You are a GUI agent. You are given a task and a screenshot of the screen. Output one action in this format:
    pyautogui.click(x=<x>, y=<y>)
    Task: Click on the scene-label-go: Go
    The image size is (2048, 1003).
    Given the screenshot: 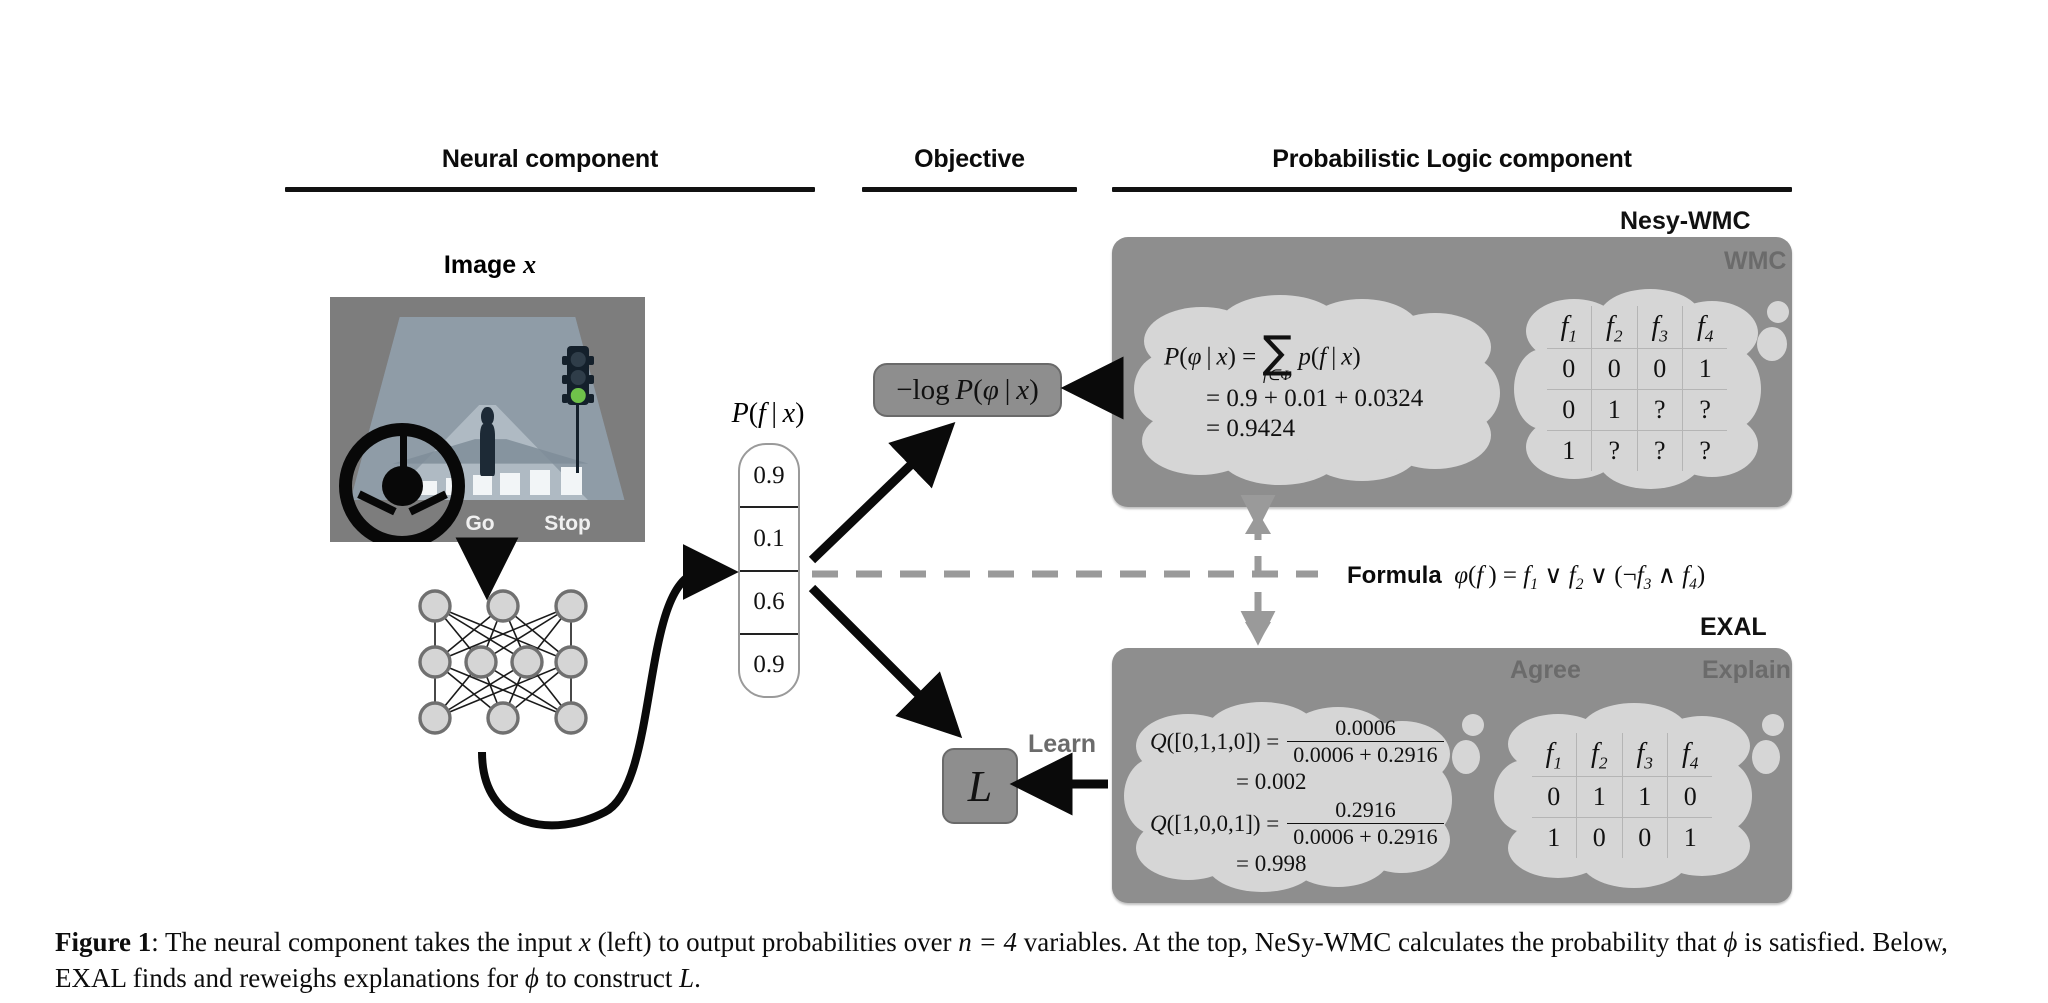 What is the action you would take?
    pyautogui.click(x=480, y=523)
    